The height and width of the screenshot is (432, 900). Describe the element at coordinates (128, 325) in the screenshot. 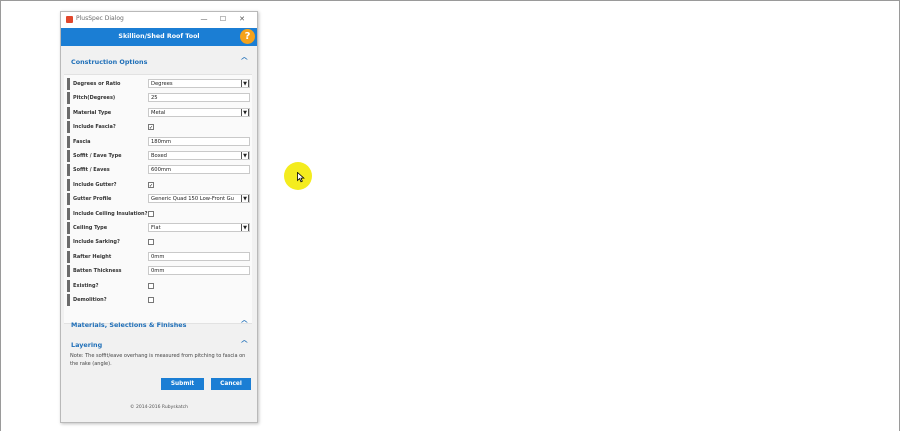

I see `section-materials: Materials, Selections & Finishes` at that location.